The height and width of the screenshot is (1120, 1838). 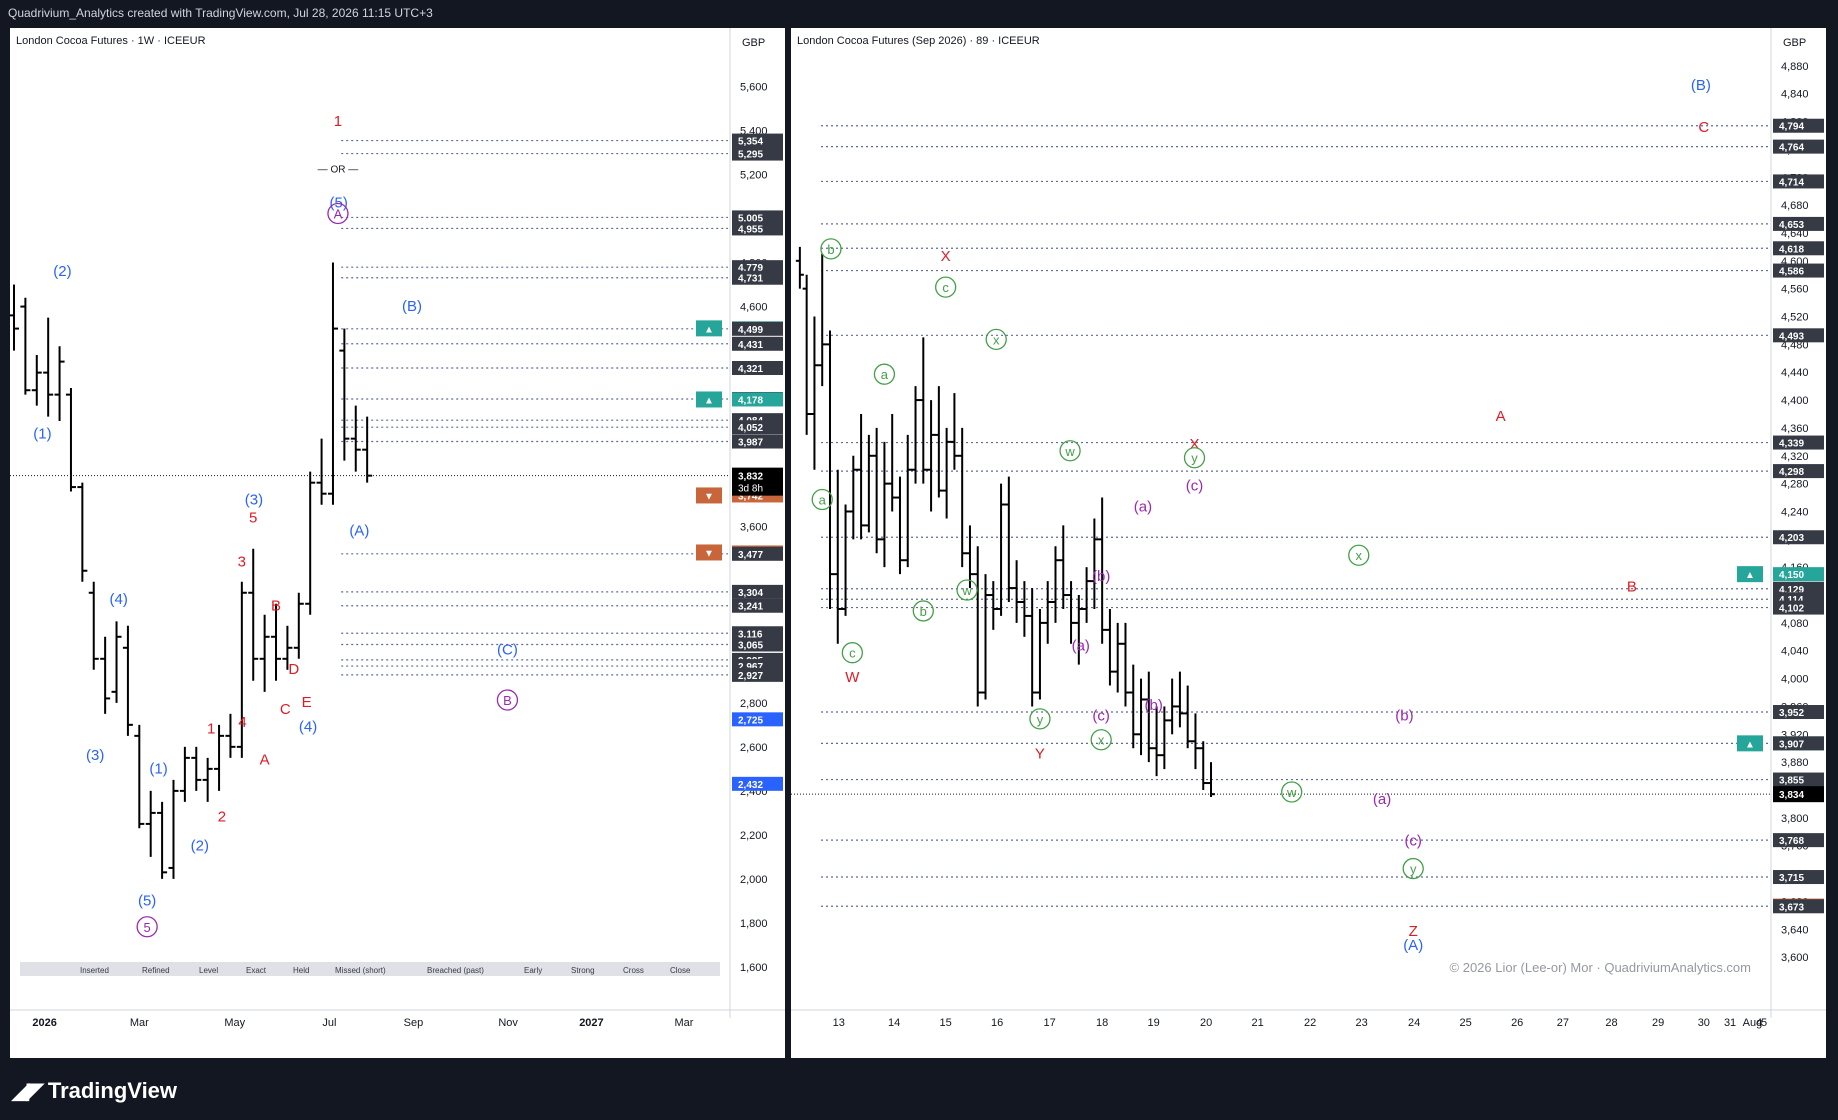 I want to click on y-tick-label: 4,360, so click(x=1795, y=429).